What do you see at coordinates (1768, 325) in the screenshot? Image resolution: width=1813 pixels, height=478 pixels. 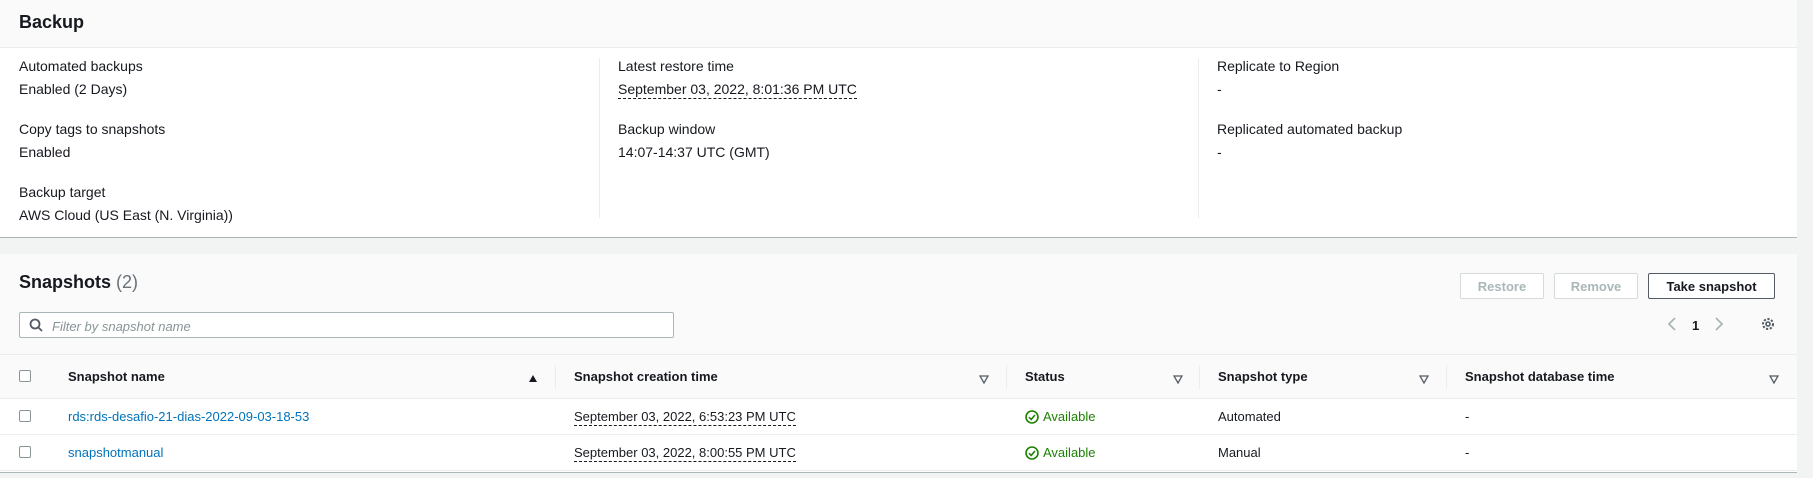 I see `settings-gear-icon` at bounding box center [1768, 325].